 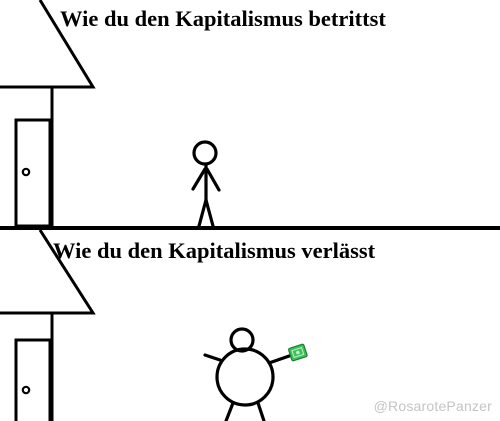 I want to click on round-stick-figure, so click(x=248, y=374).